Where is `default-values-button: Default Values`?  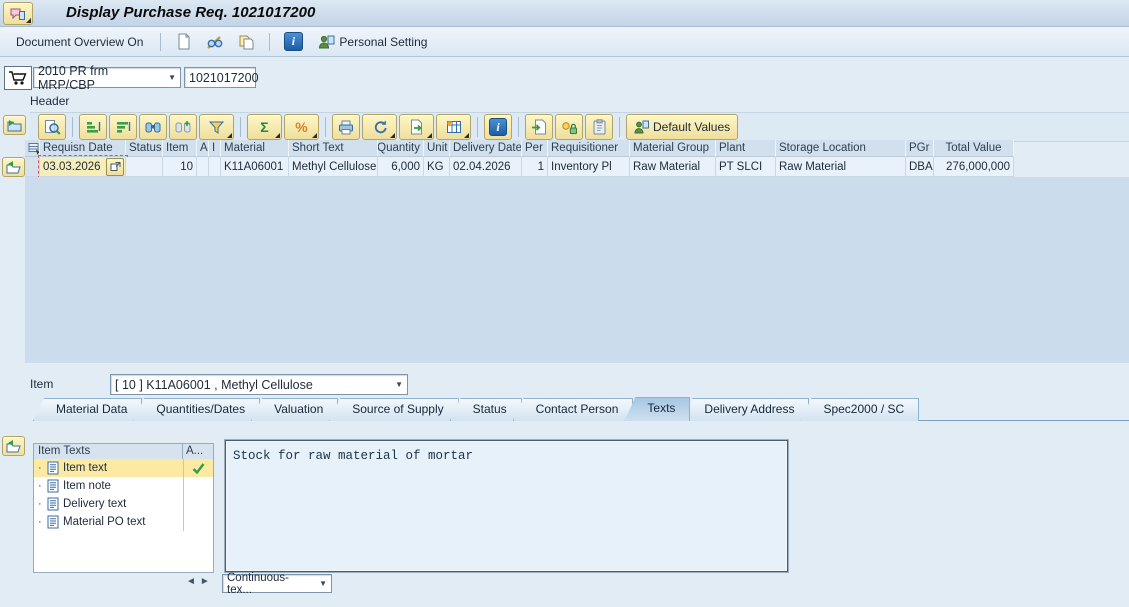 default-values-button: Default Values is located at coordinates (682, 127).